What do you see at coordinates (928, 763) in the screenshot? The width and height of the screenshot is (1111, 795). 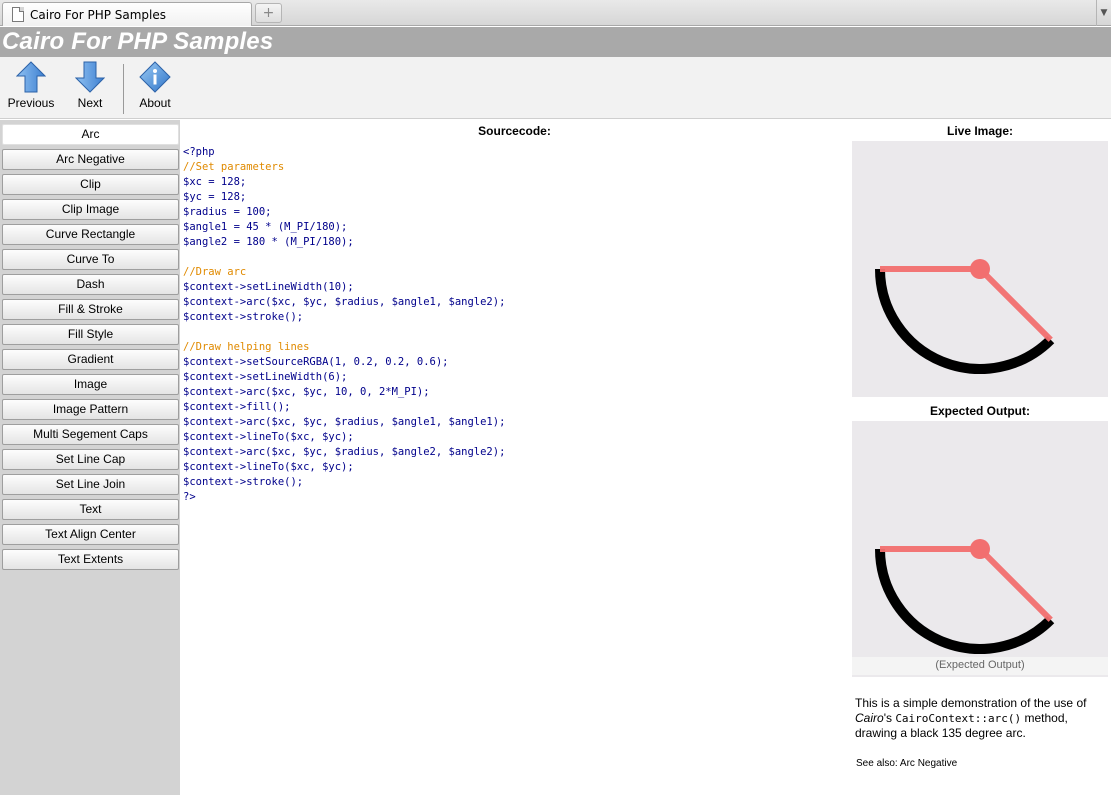 I see `see-also-arc-negative-link: Arc Negative` at bounding box center [928, 763].